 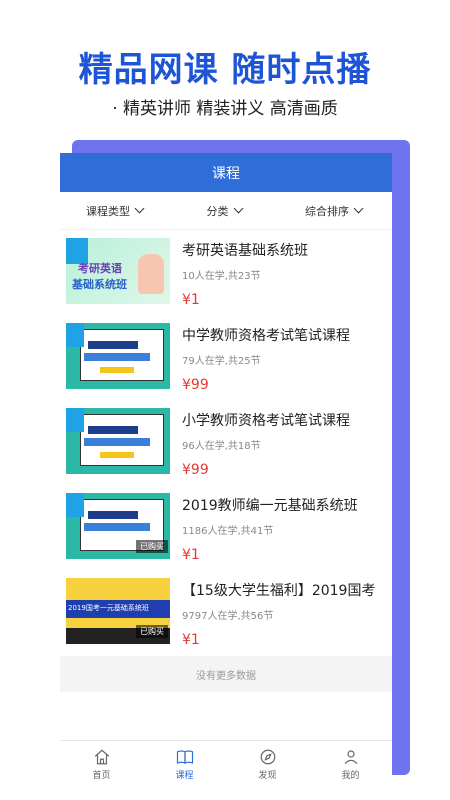 I want to click on course-title: 【15级大学生福利】2019国考, so click(x=279, y=591).